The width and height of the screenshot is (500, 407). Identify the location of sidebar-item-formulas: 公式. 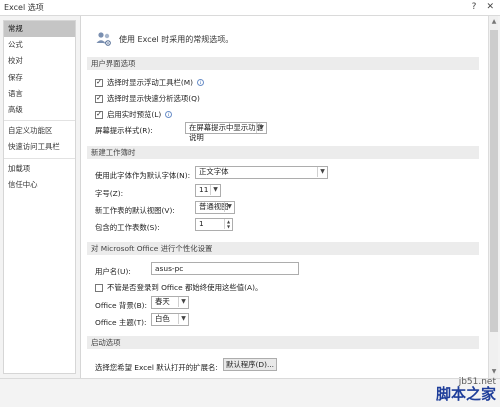
(39, 45).